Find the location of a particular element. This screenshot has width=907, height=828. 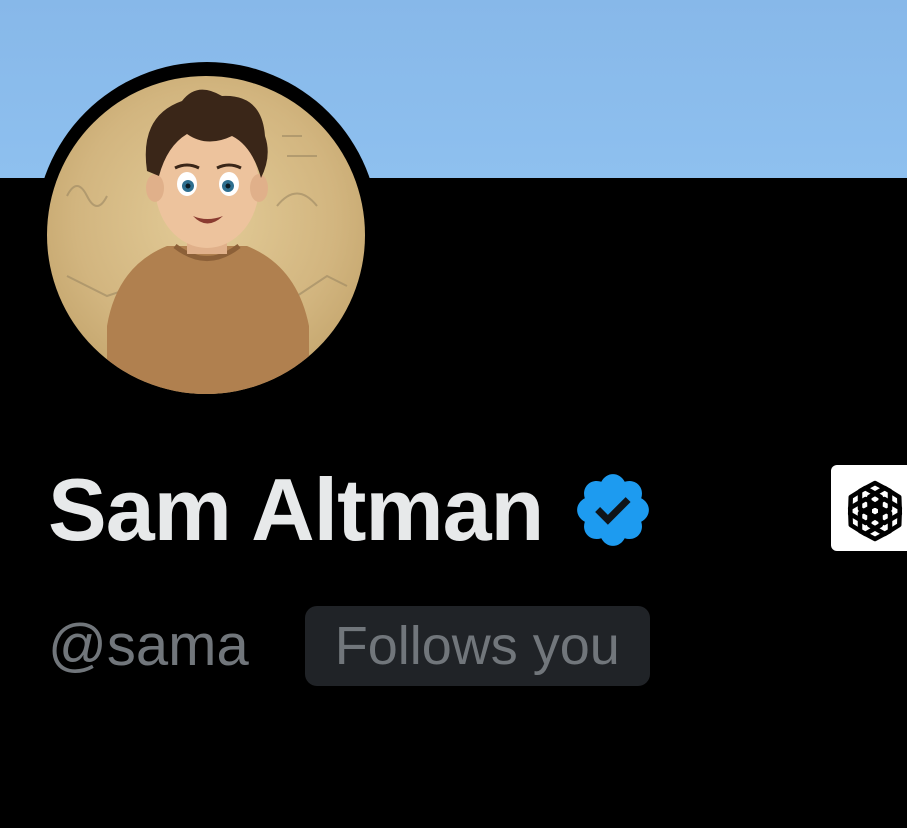

username-handle: @sama is located at coordinates (148, 645).